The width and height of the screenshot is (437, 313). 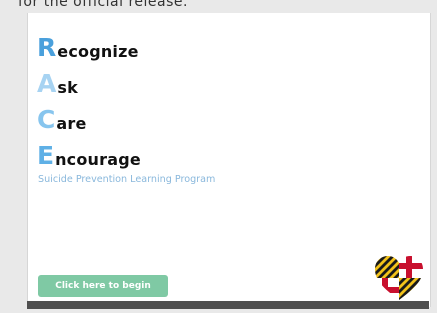 I want to click on race-word-recognize: ecognize, so click(x=98, y=51).